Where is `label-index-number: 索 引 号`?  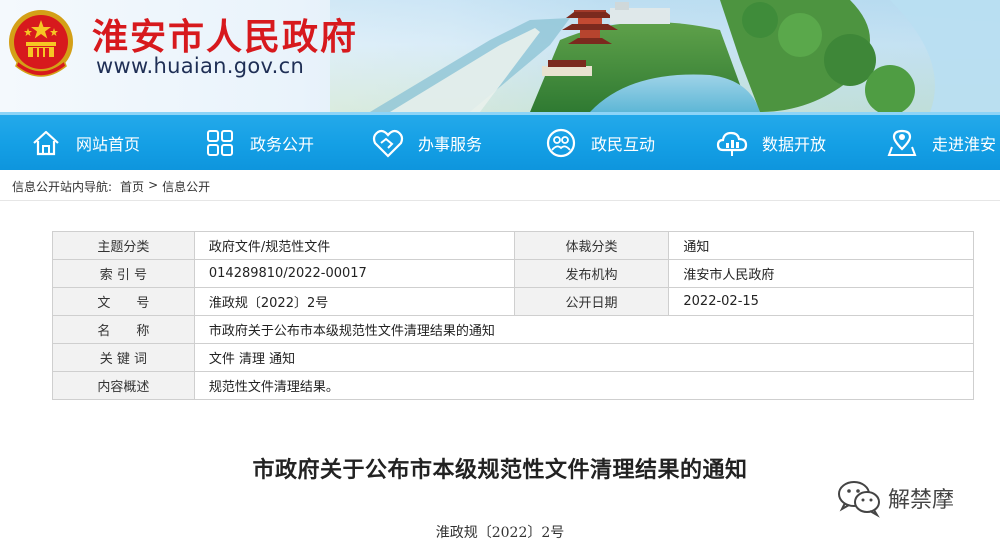 label-index-number: 索 引 号 is located at coordinates (123, 273).